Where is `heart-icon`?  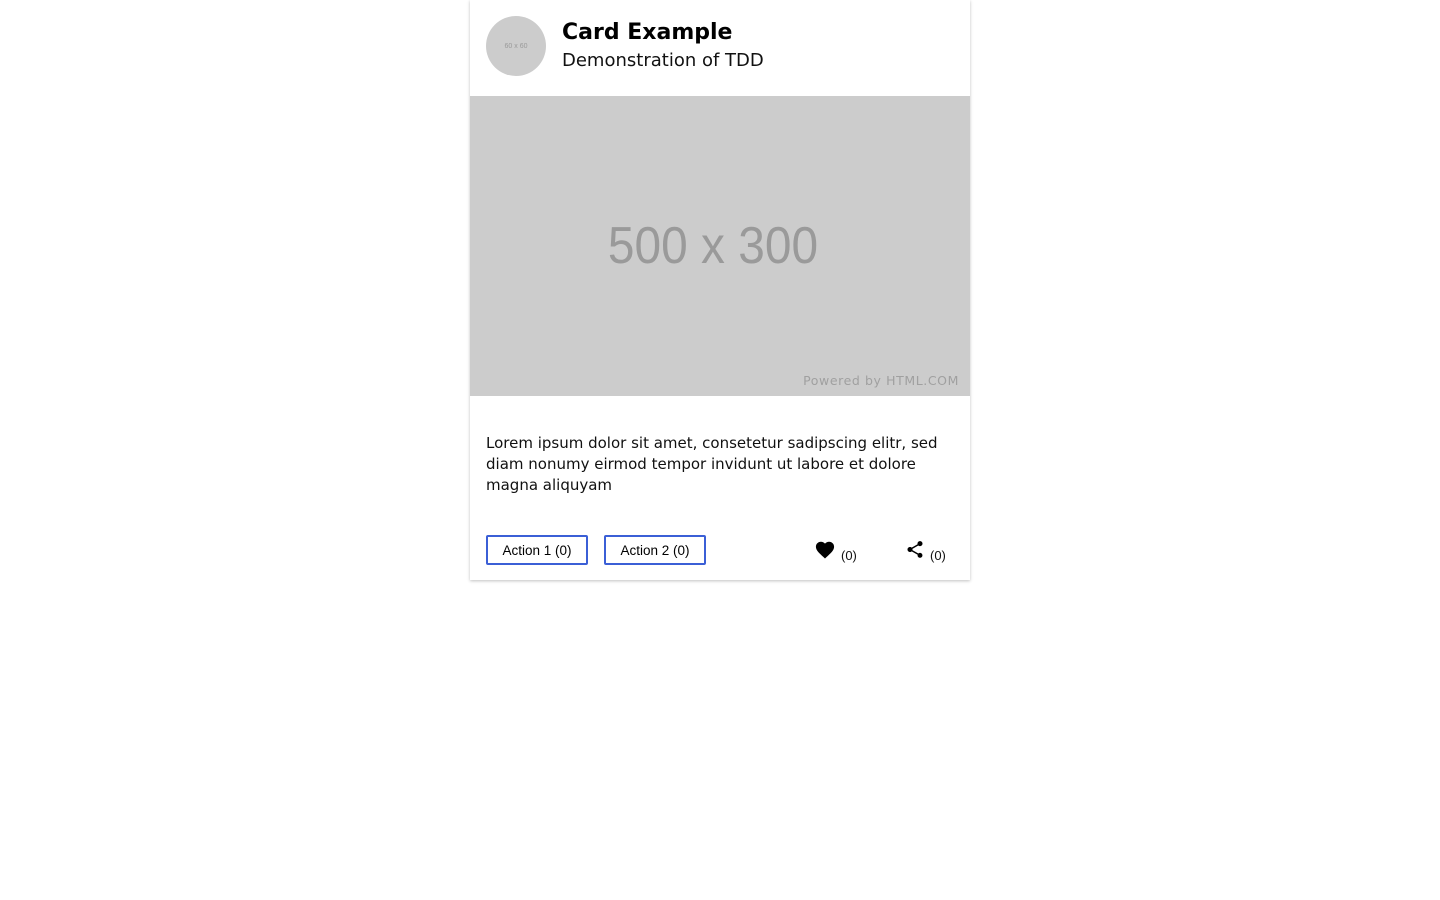 heart-icon is located at coordinates (825, 547).